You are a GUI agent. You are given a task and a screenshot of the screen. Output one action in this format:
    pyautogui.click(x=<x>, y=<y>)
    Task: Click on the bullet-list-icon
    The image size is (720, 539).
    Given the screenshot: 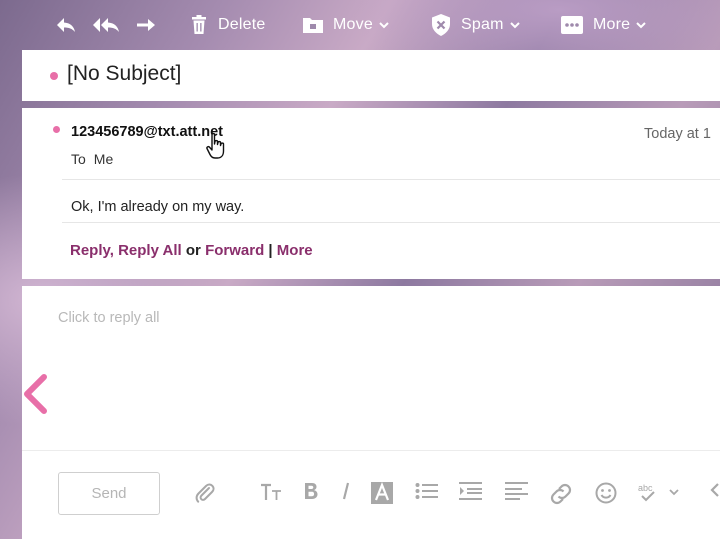 What is the action you would take?
    pyautogui.click(x=426, y=491)
    